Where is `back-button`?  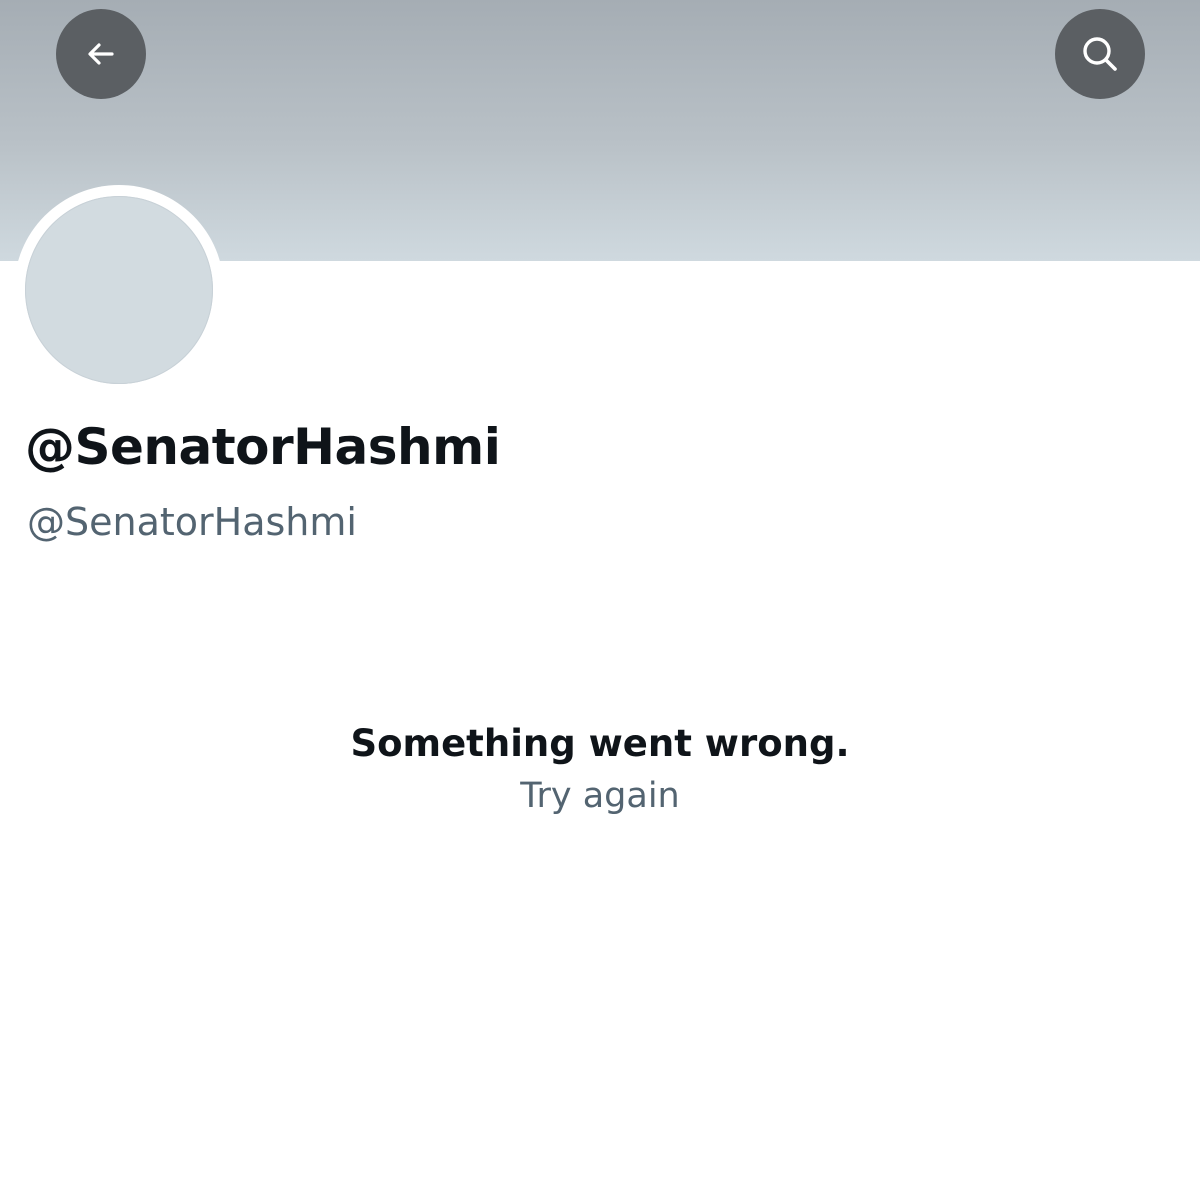
back-button is located at coordinates (101, 54).